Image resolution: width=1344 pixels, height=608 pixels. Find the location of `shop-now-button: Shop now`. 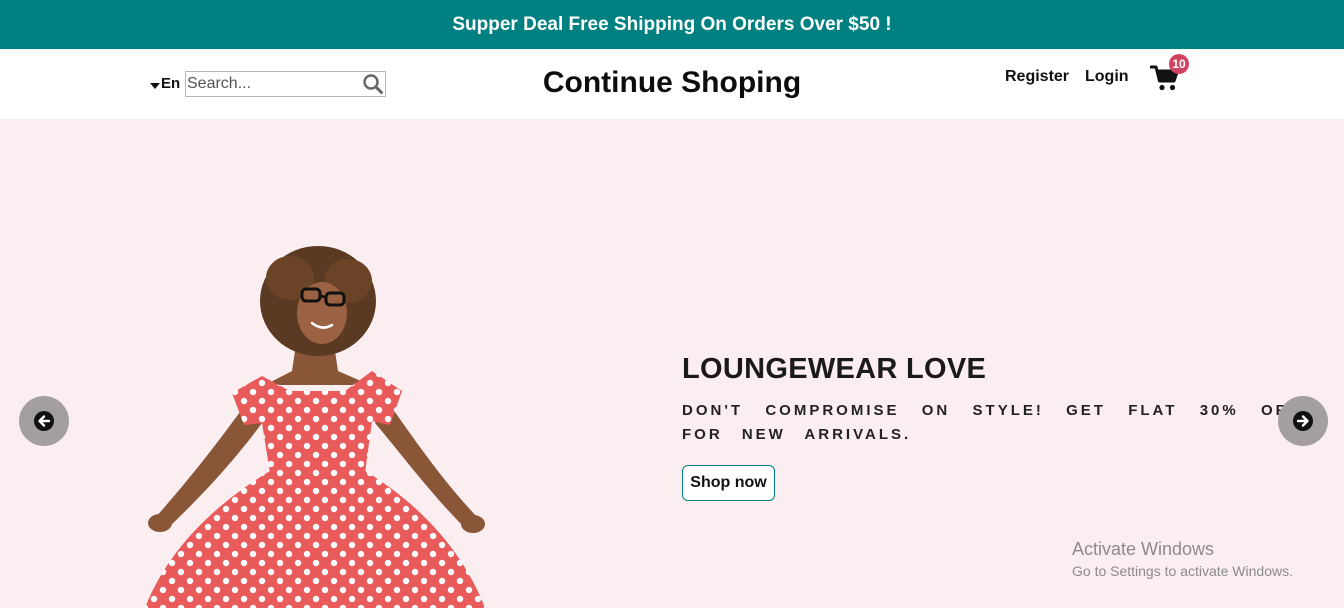

shop-now-button: Shop now is located at coordinates (728, 483).